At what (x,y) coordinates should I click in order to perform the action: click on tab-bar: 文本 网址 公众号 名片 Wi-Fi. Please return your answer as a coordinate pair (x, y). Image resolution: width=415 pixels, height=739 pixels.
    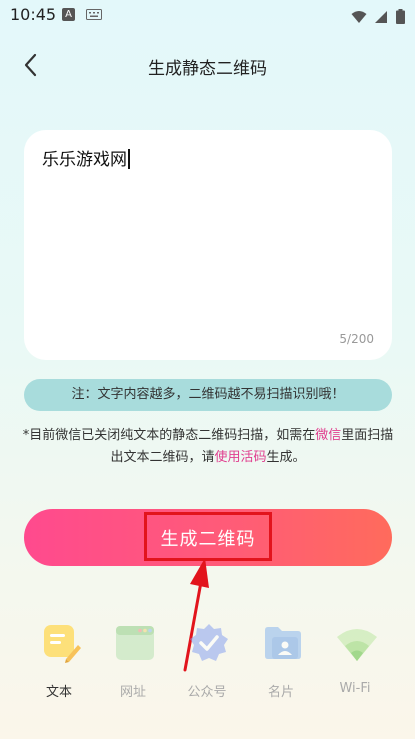
    Looking at the image, I should click on (207, 665).